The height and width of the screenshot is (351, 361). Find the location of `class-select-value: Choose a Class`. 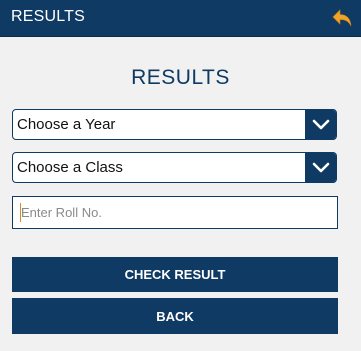

class-select-value: Choose a Class is located at coordinates (70, 167).